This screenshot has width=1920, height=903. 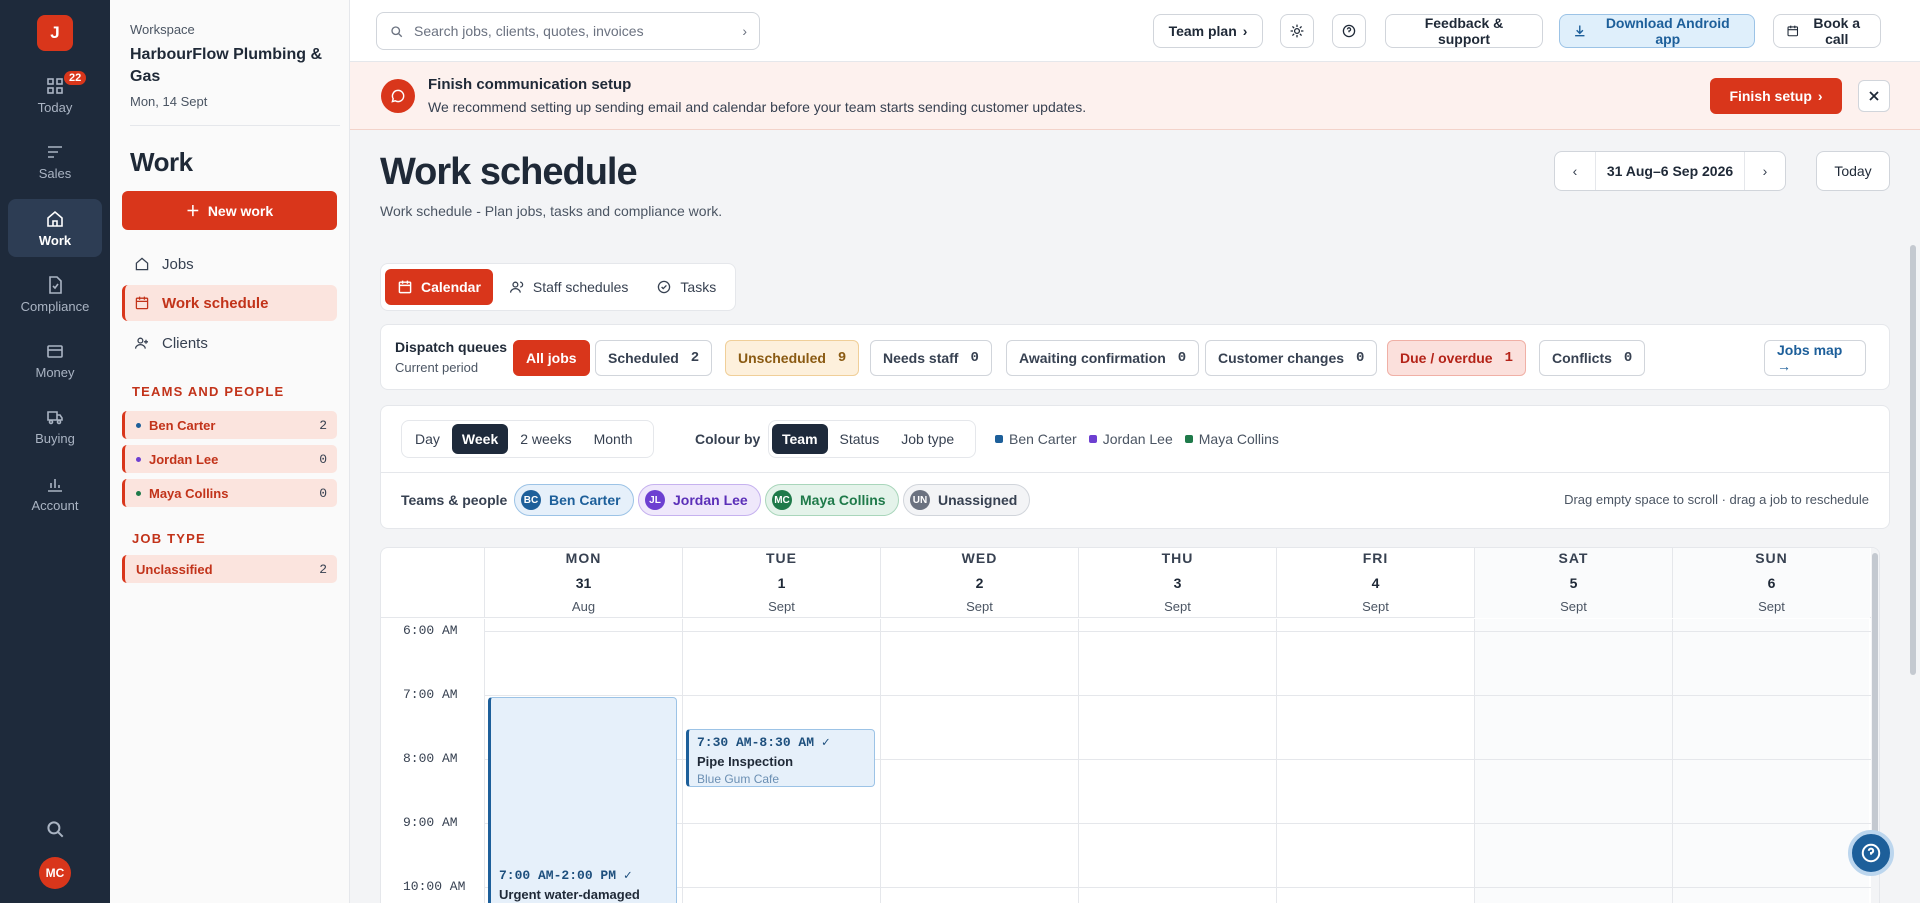 I want to click on queue-customer-changes: Customer changes 0, so click(x=1291, y=358).